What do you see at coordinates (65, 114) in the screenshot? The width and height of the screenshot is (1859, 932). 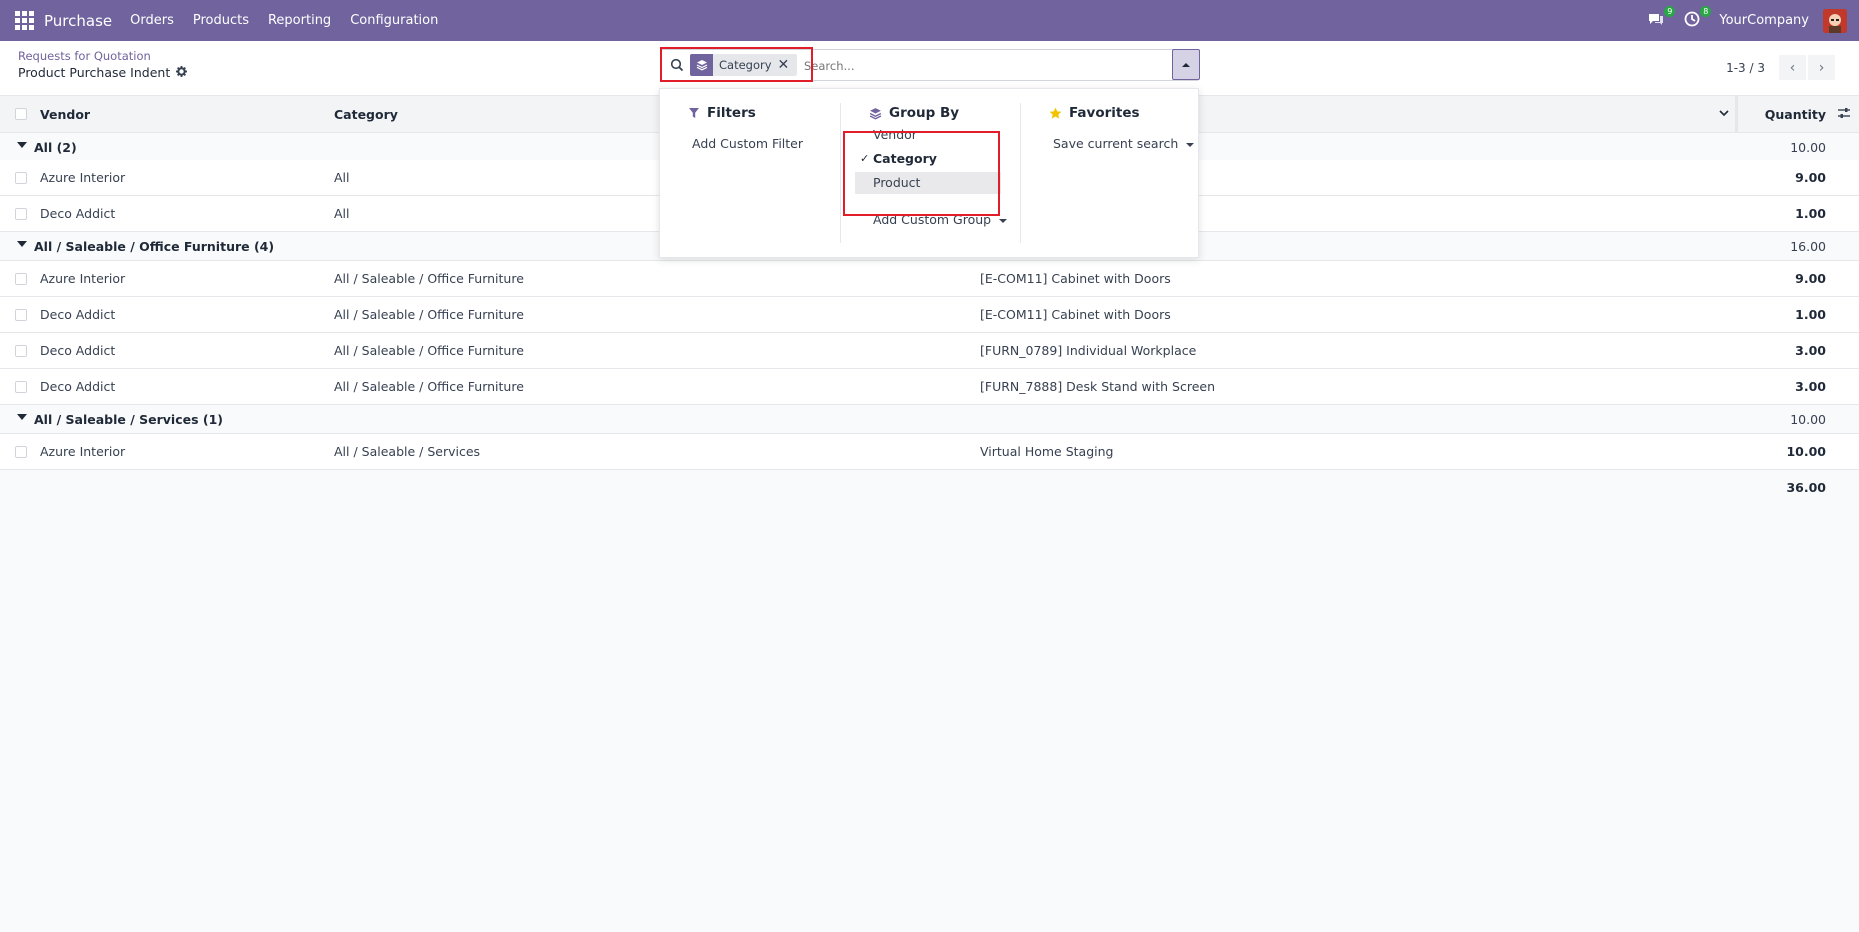 I see `header-vendor: Vendor` at bounding box center [65, 114].